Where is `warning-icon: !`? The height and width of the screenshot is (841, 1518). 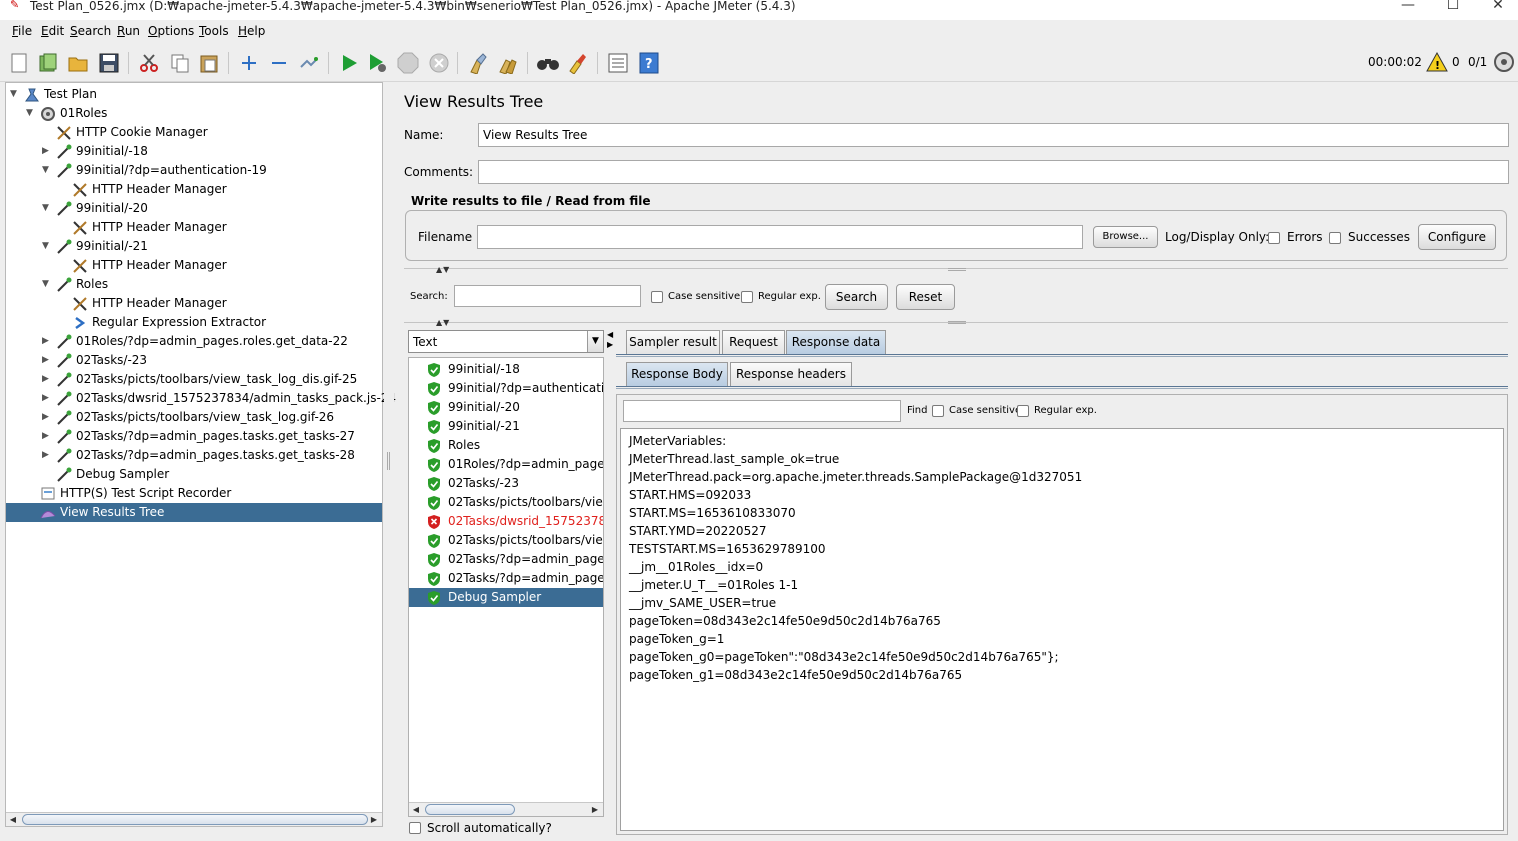 warning-icon: ! is located at coordinates (1437, 61).